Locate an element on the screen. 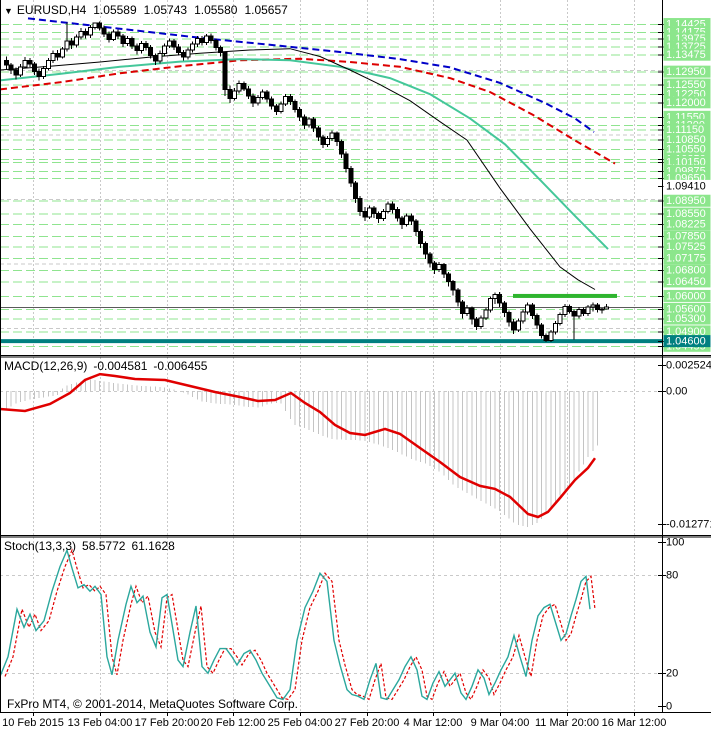 The width and height of the screenshot is (711, 732). macd-value-2: -0.006455 is located at coordinates (180, 366).